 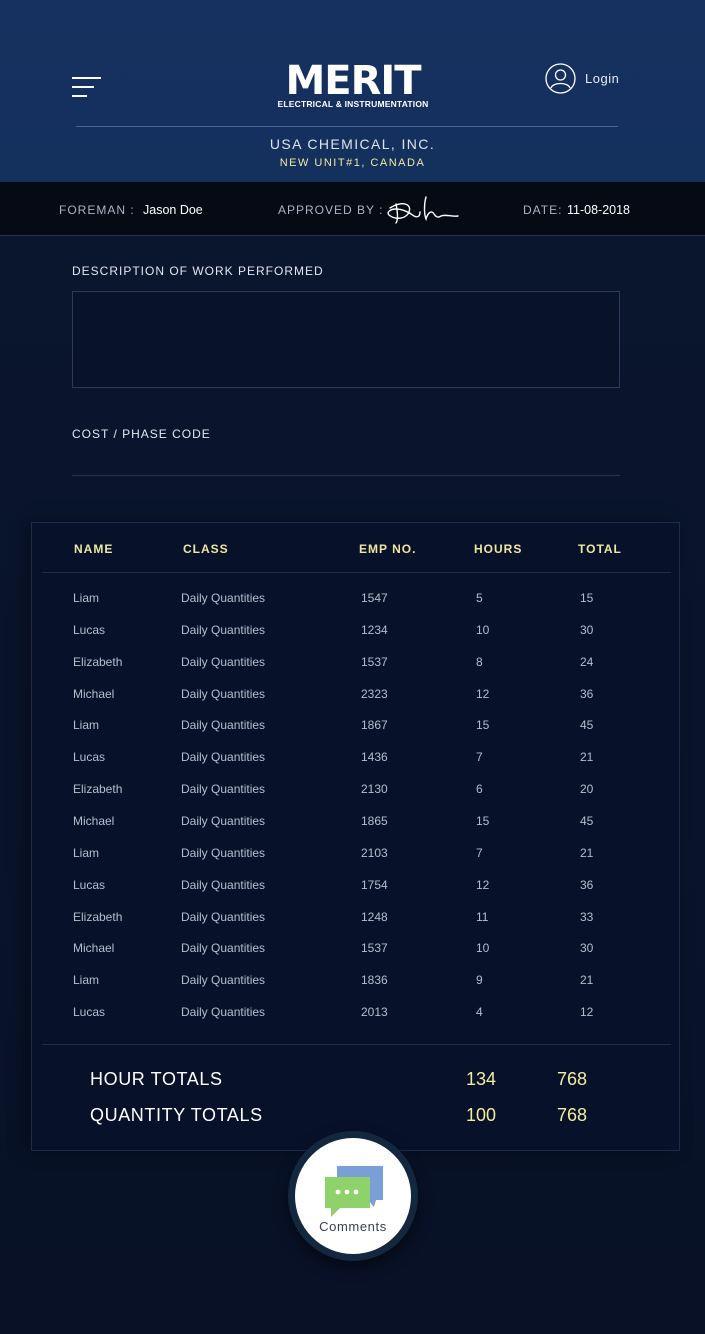 I want to click on comments-button-ring: Comments, so click(x=353, y=1196).